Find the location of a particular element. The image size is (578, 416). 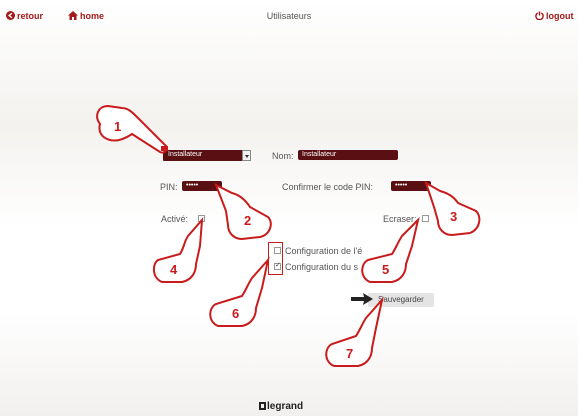

callout-3-number: 3 is located at coordinates (453, 216).